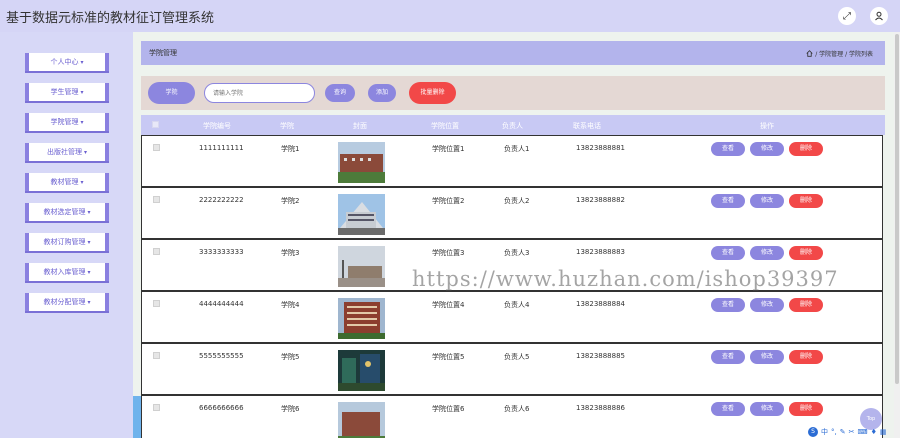  I want to click on home-icon, so click(809, 53).